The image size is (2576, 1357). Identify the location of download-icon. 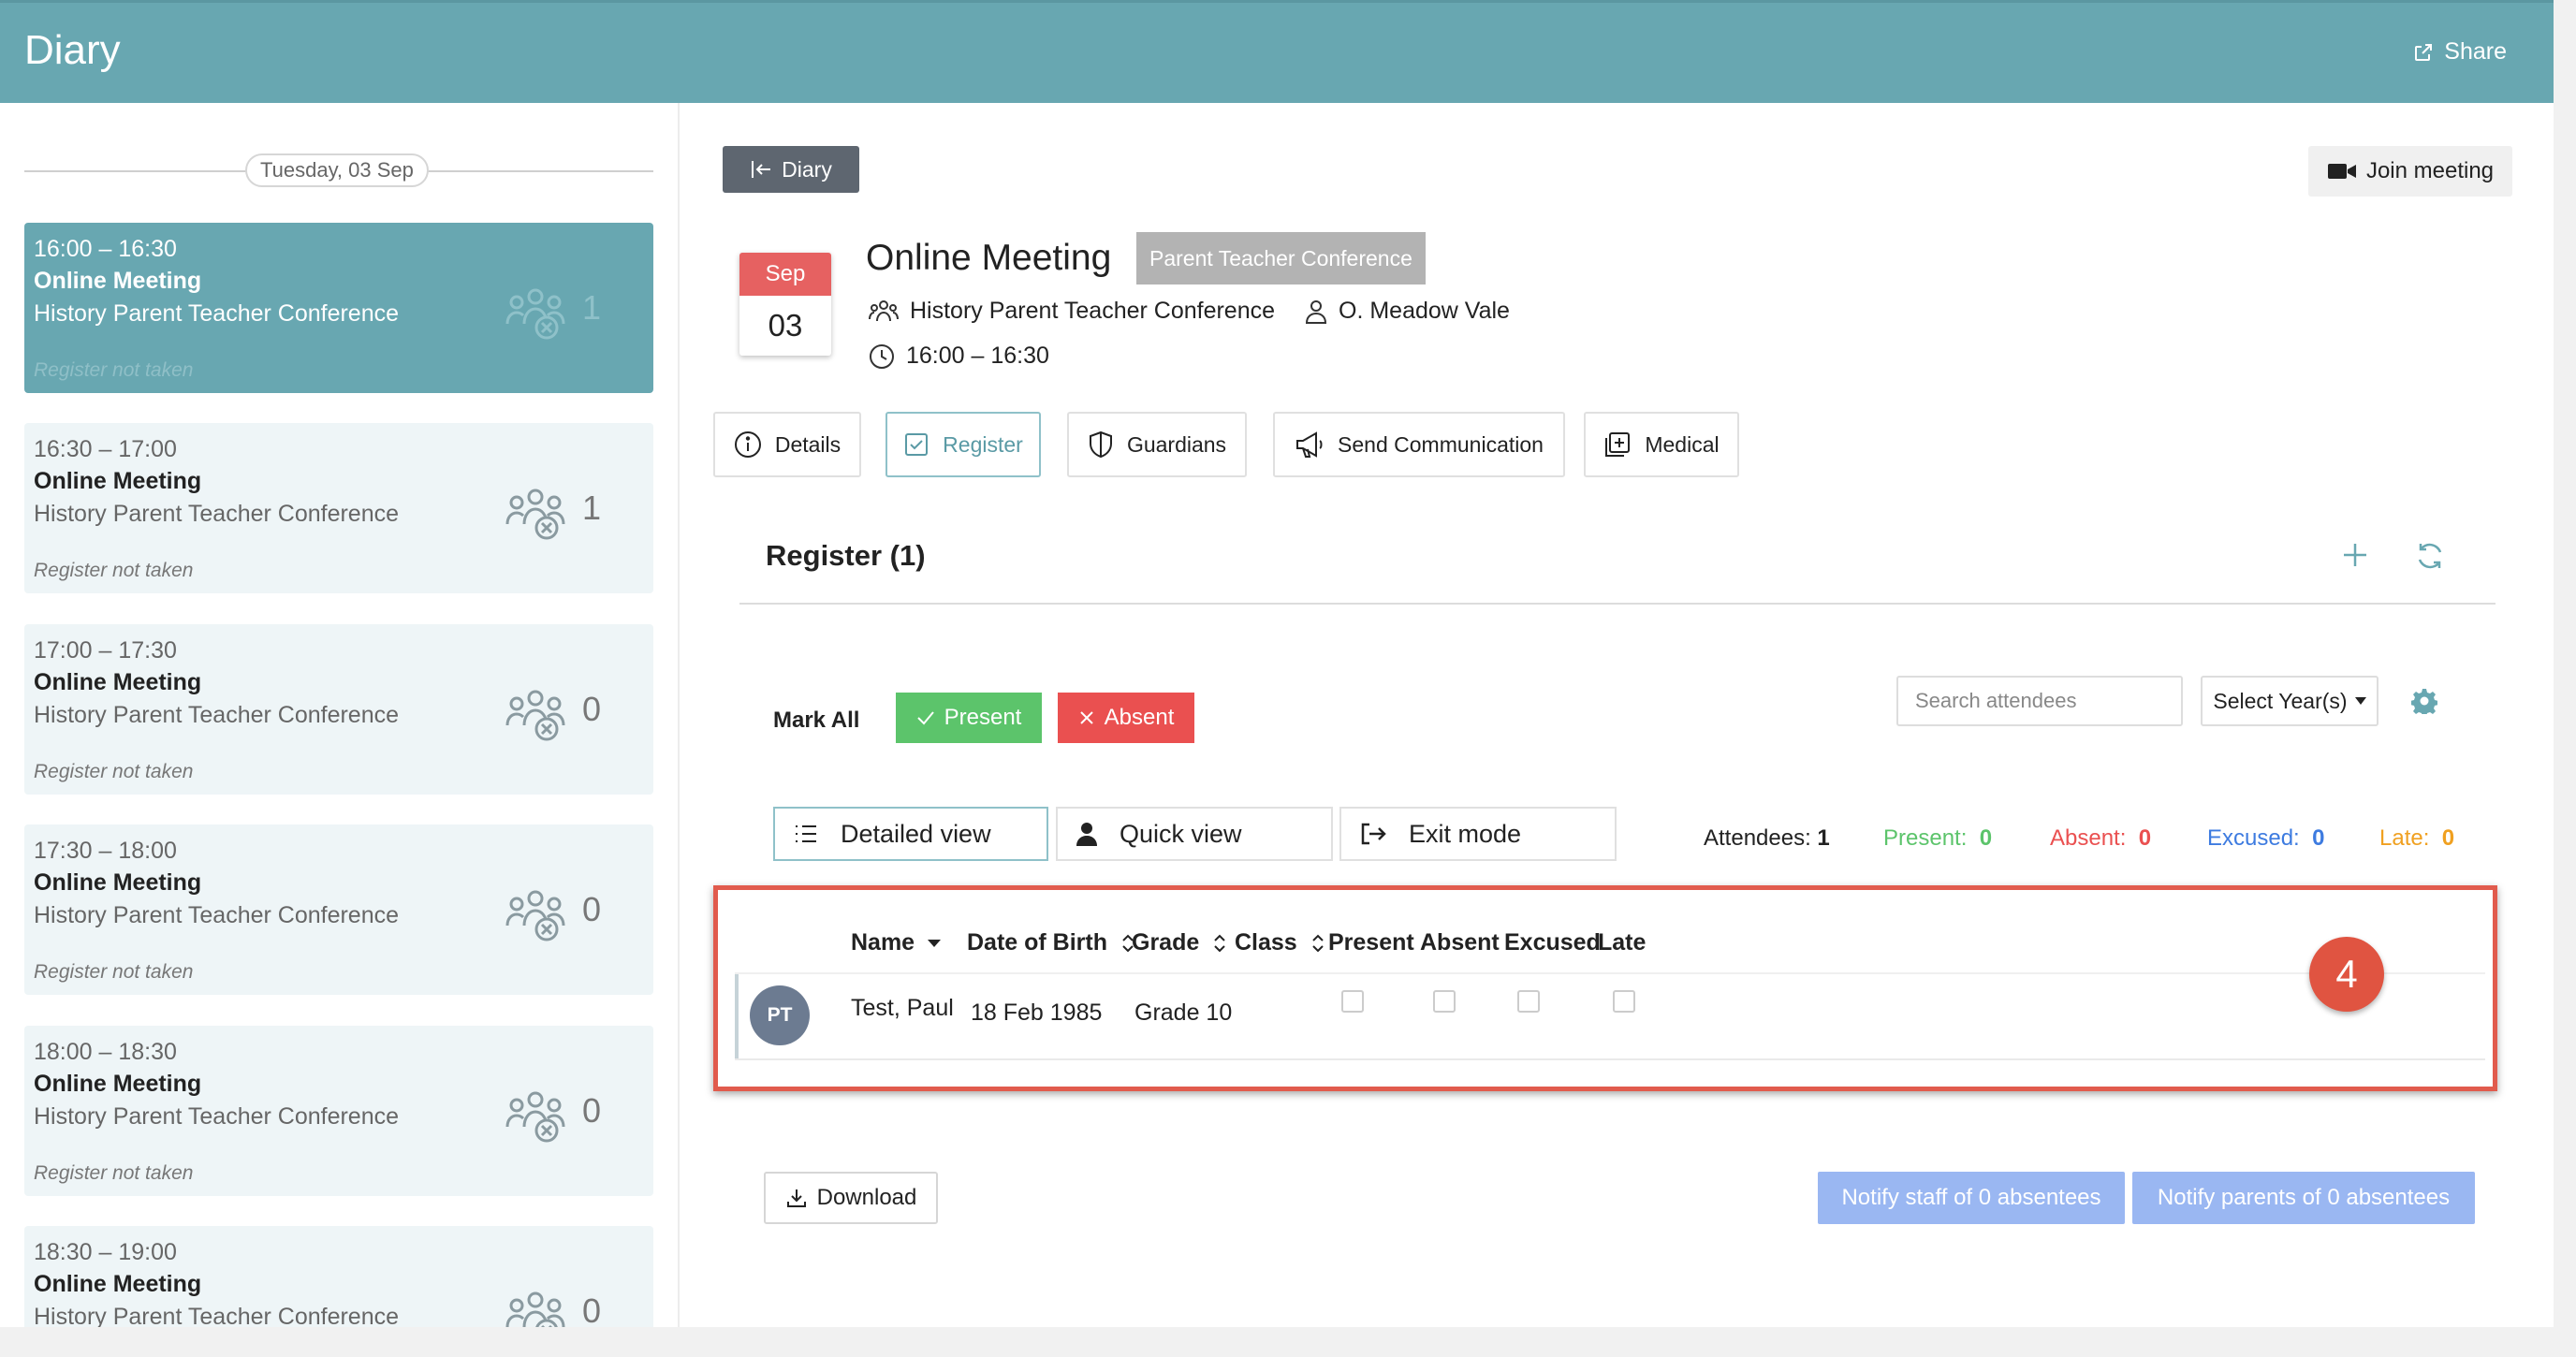
(796, 1198).